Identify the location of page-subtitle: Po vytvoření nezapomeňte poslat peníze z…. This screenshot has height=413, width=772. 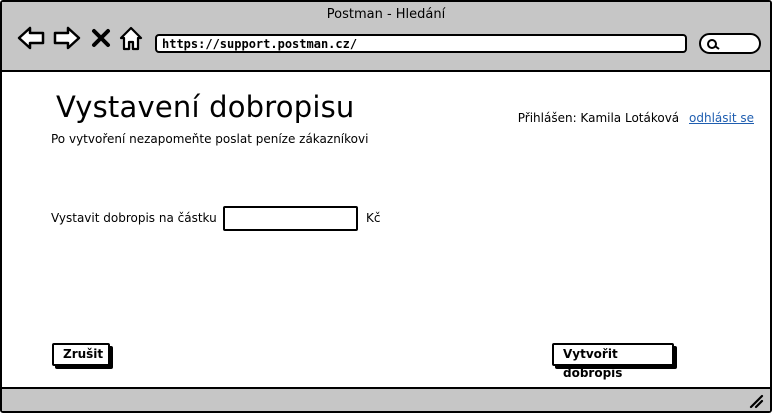
(210, 139).